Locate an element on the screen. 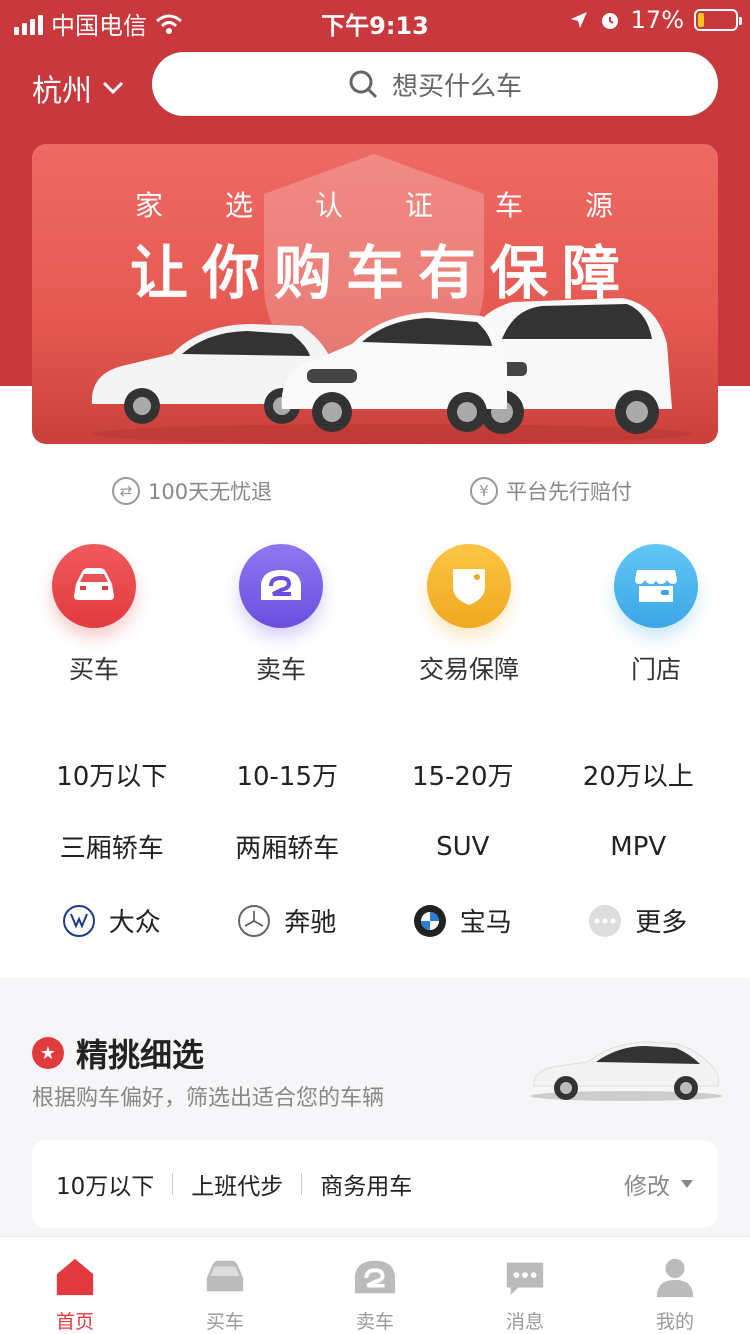 This screenshot has width=750, height=1334. modify-button: 修改 is located at coordinates (659, 1184).